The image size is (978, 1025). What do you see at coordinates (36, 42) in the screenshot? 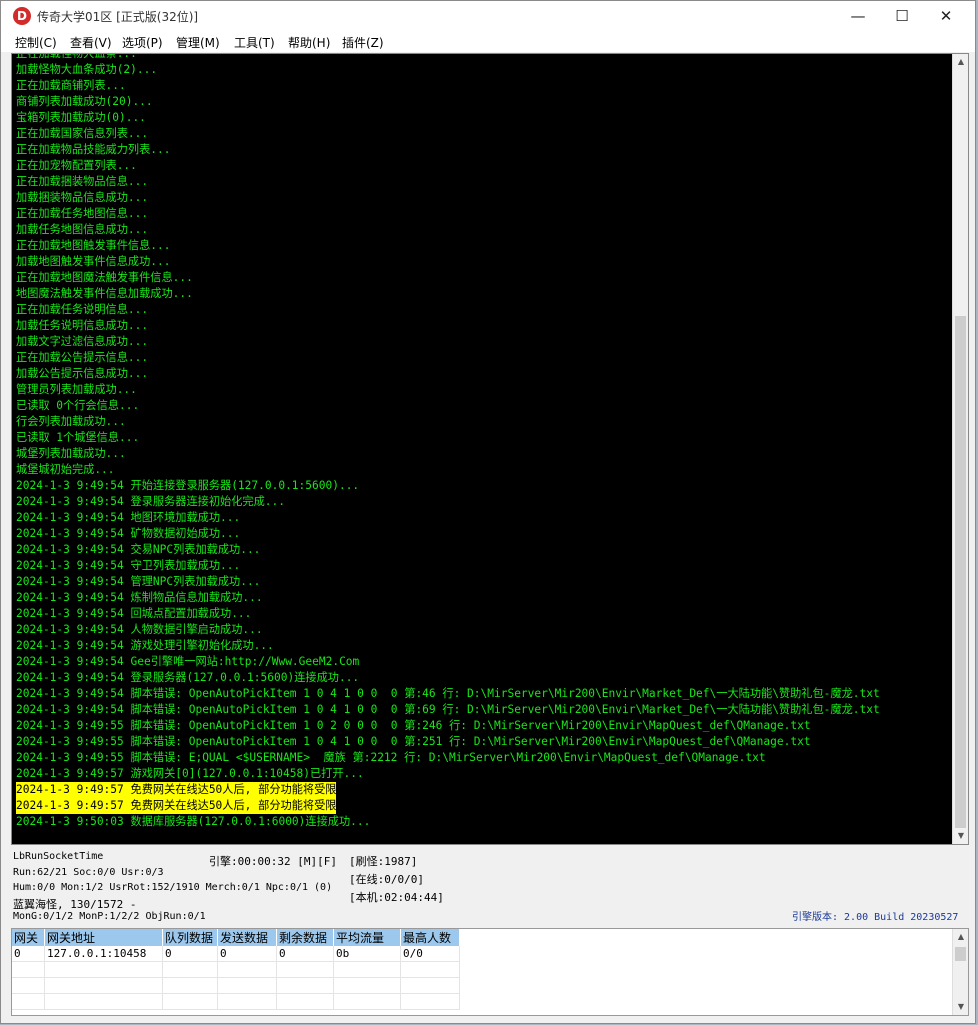
I see `menu-control: 控制(C)` at bounding box center [36, 42].